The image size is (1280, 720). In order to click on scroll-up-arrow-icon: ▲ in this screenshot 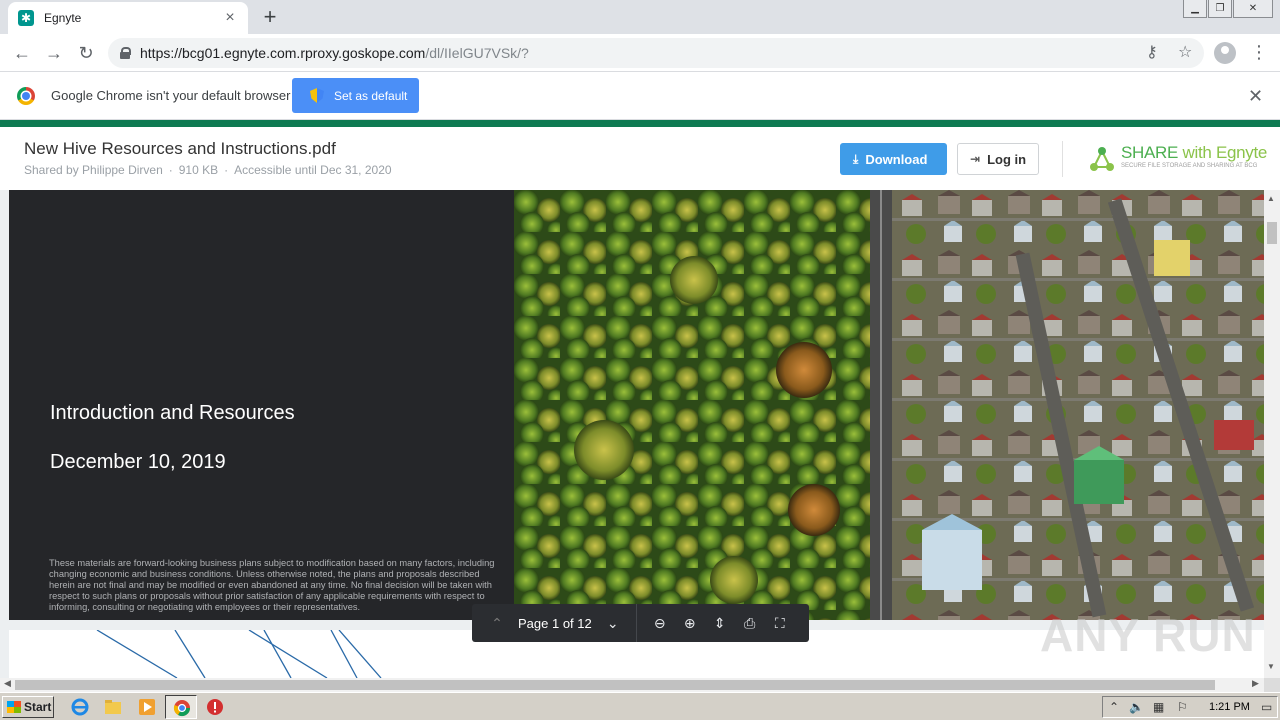, I will do `click(1271, 198)`.